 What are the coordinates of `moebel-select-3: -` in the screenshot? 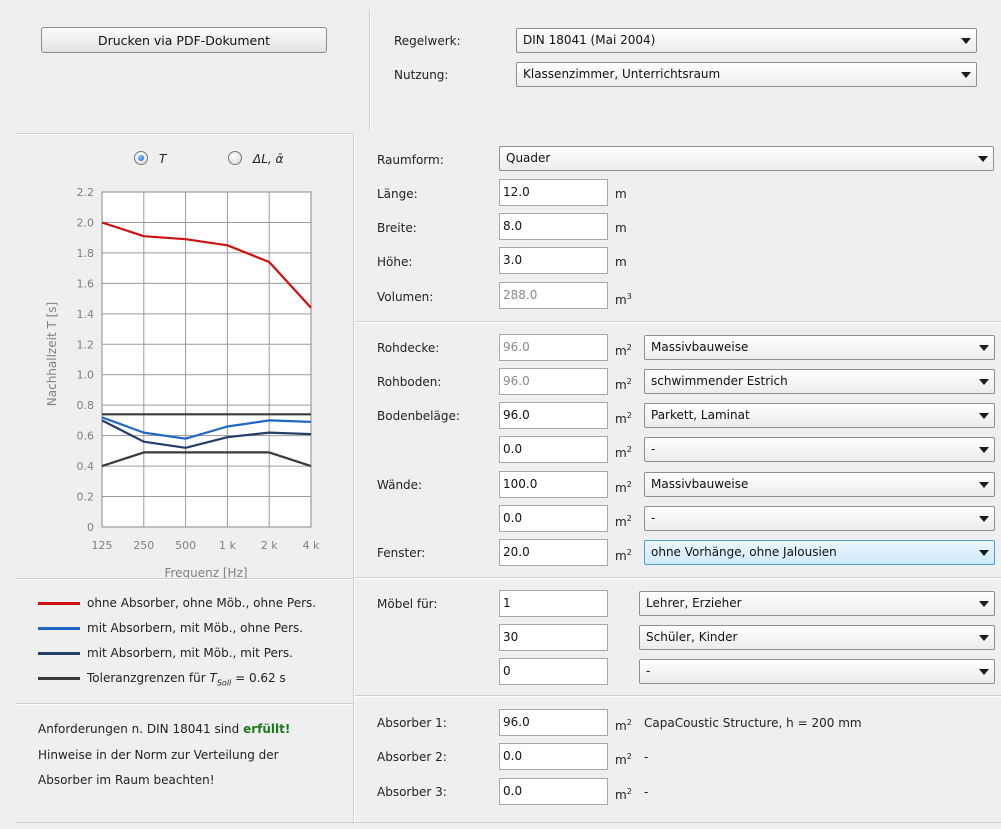 It's located at (817, 671).